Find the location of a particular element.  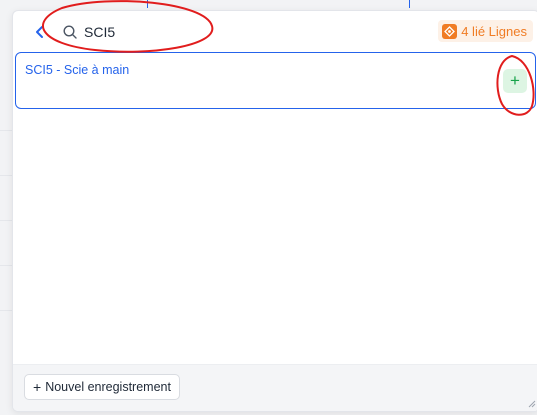

linked-lines-badge: 4 lié Lignes is located at coordinates (485, 31).